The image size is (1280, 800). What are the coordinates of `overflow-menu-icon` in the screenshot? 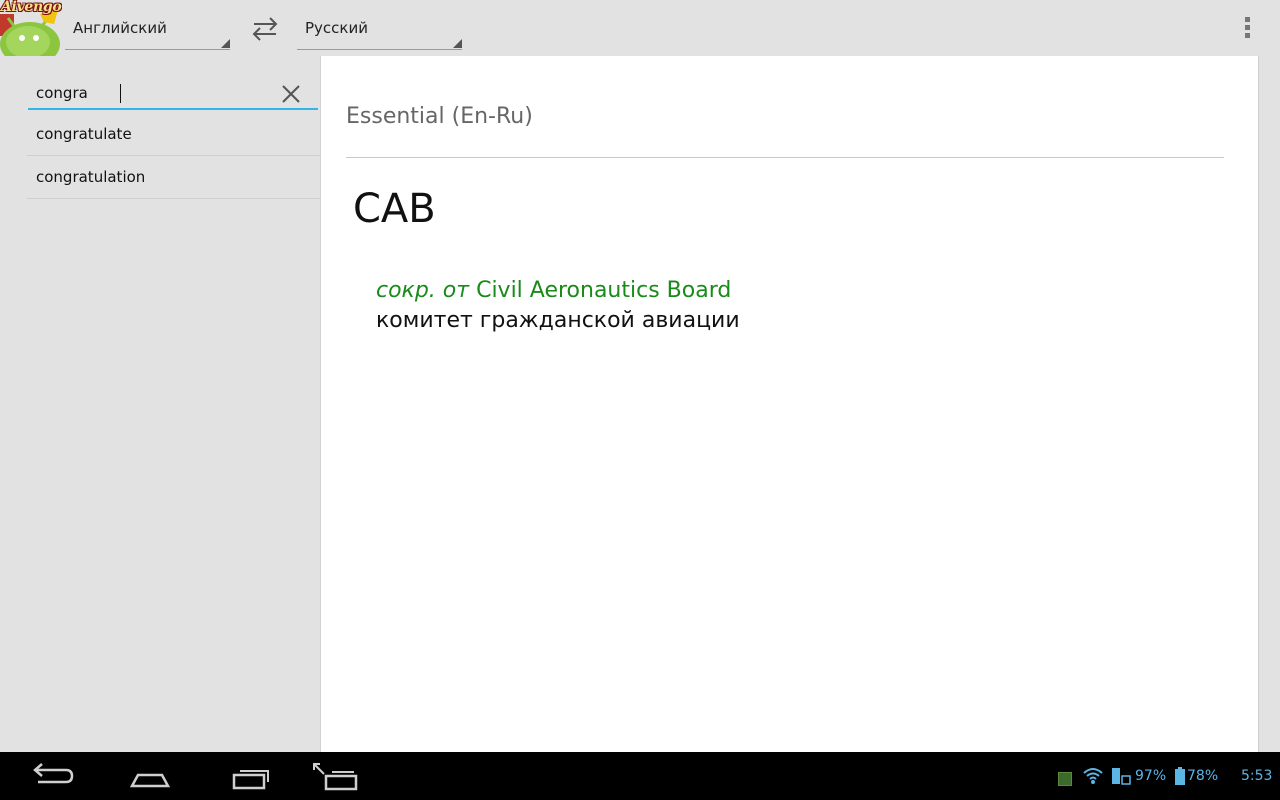 It's located at (1247, 27).